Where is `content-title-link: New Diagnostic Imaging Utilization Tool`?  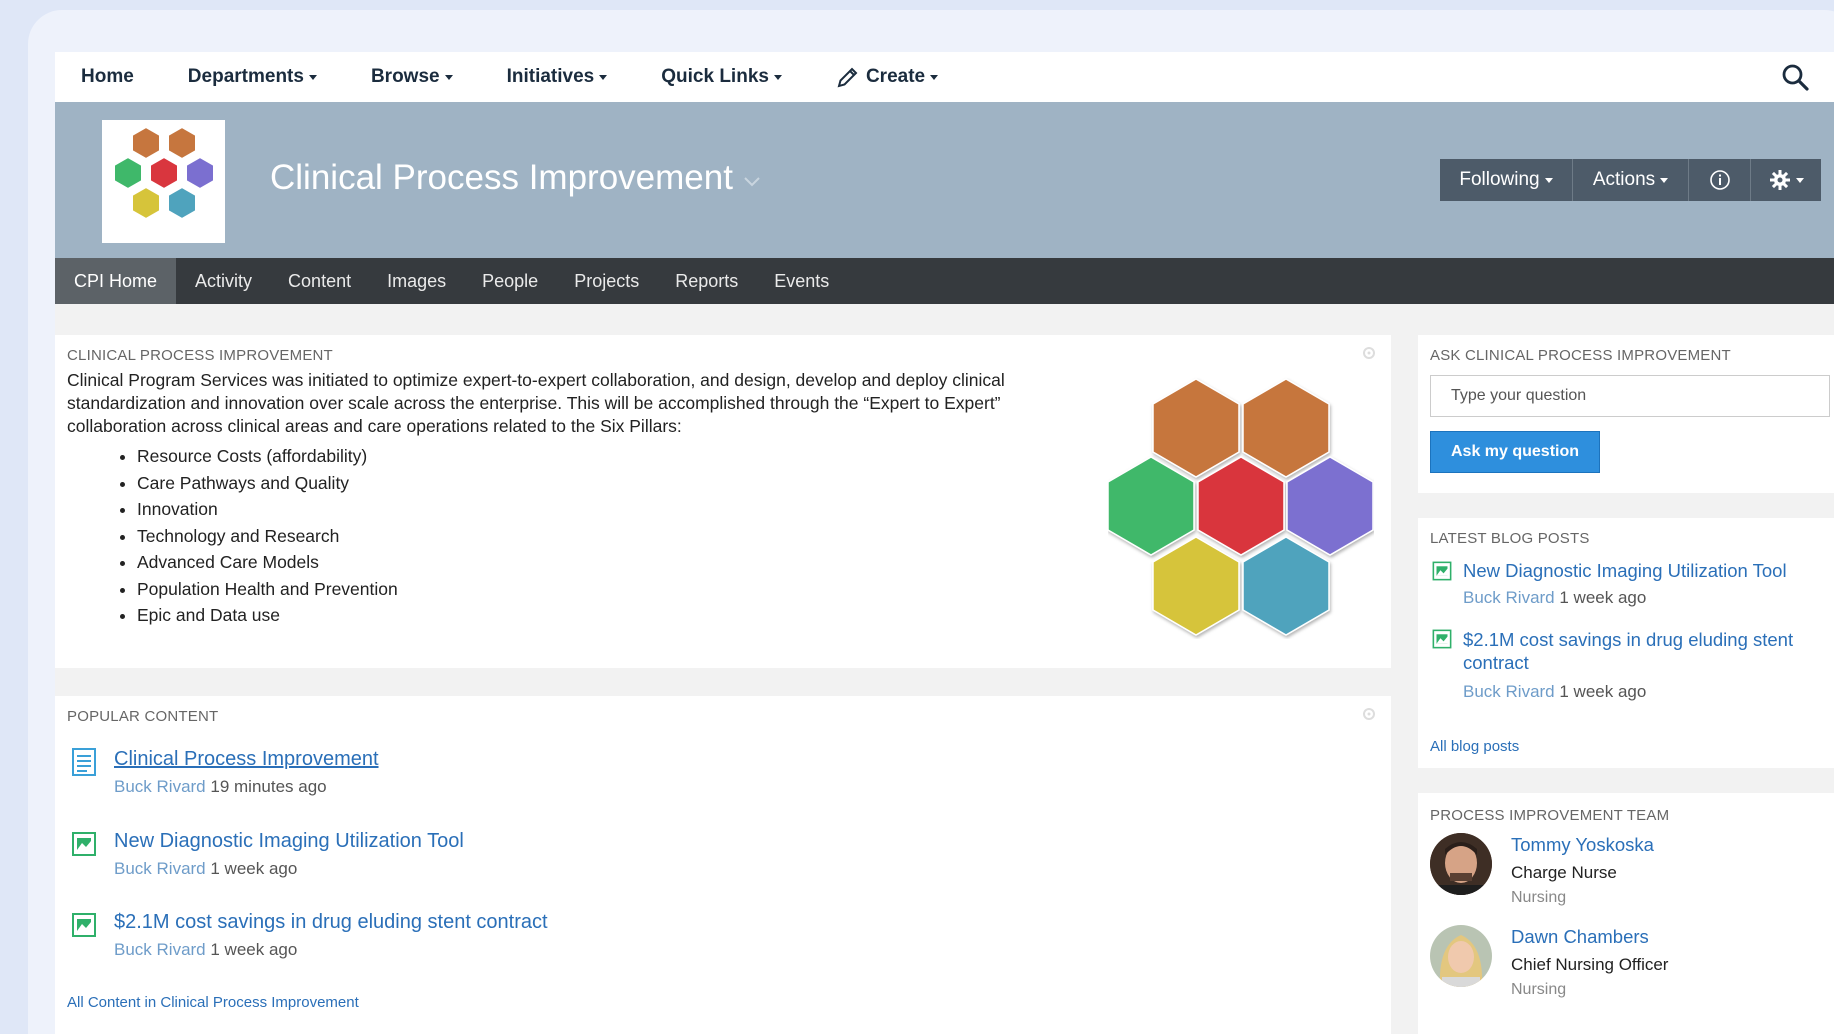 content-title-link: New Diagnostic Imaging Utilization Tool is located at coordinates (289, 841).